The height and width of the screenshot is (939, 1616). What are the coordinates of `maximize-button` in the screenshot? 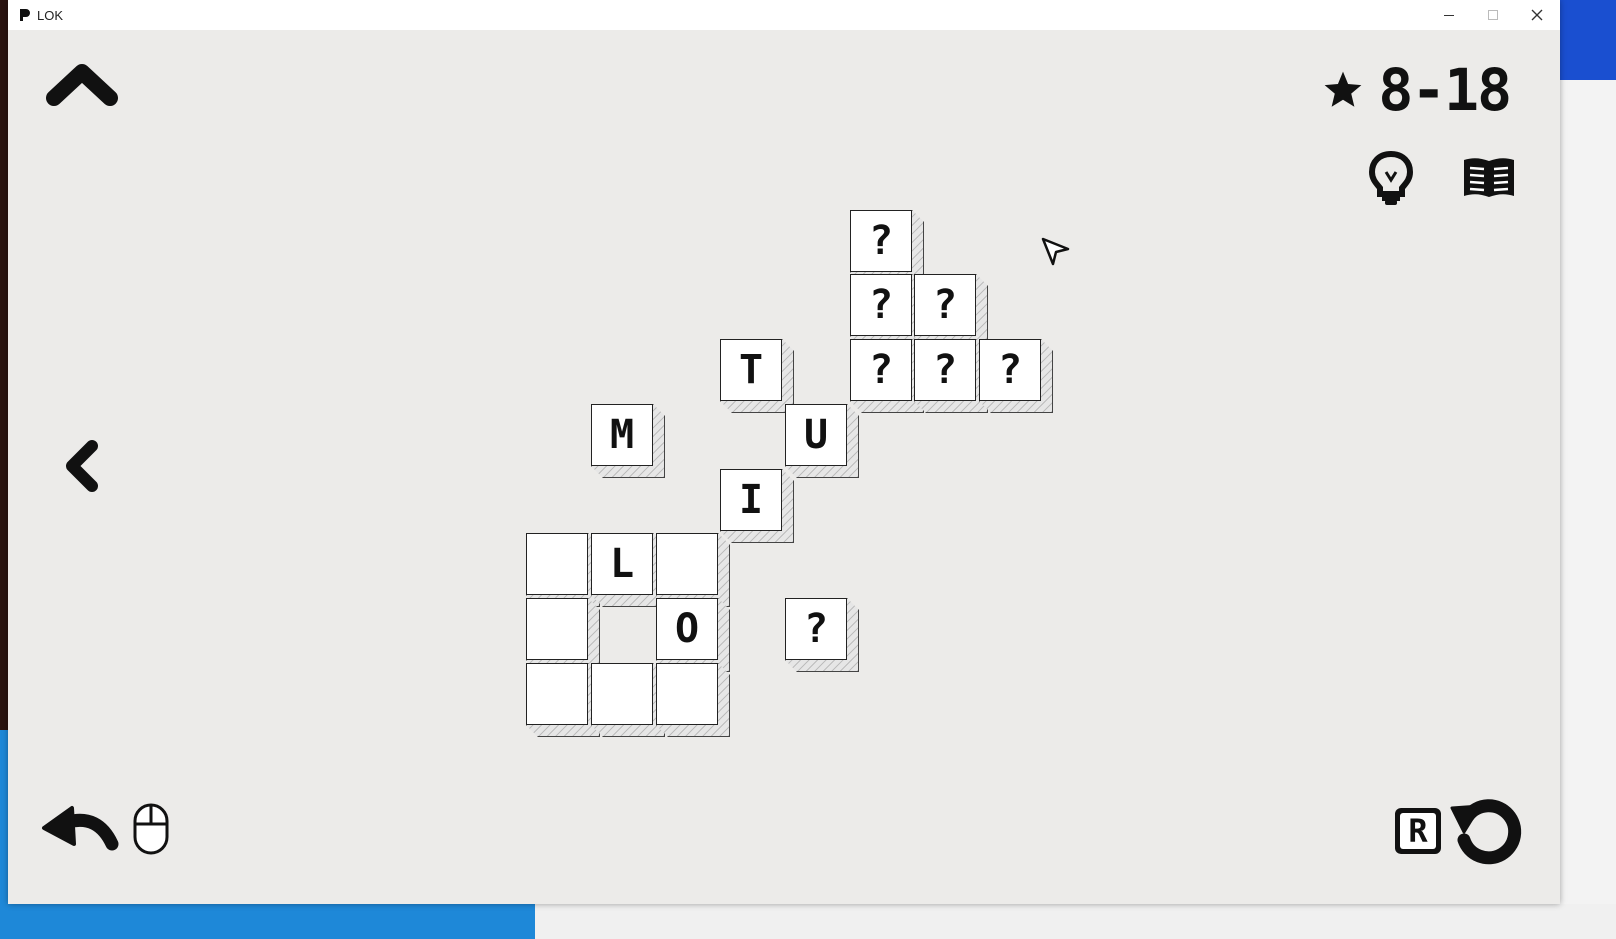 It's located at (1493, 15).